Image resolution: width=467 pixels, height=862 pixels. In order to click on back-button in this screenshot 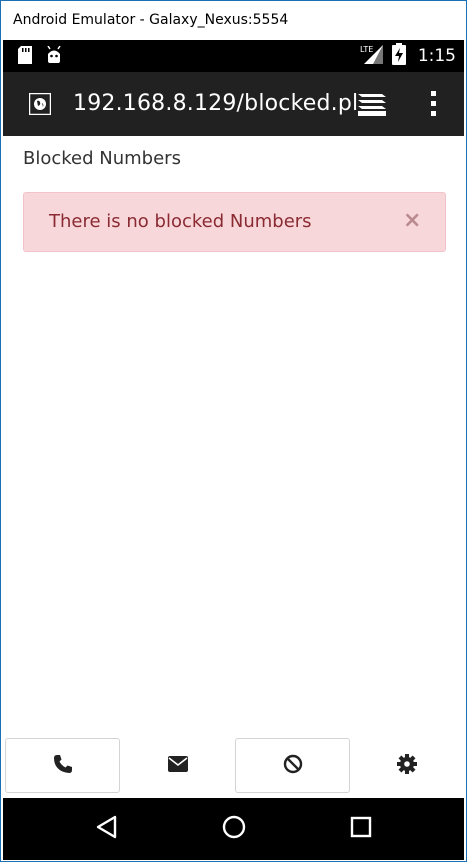, I will do `click(107, 829)`.